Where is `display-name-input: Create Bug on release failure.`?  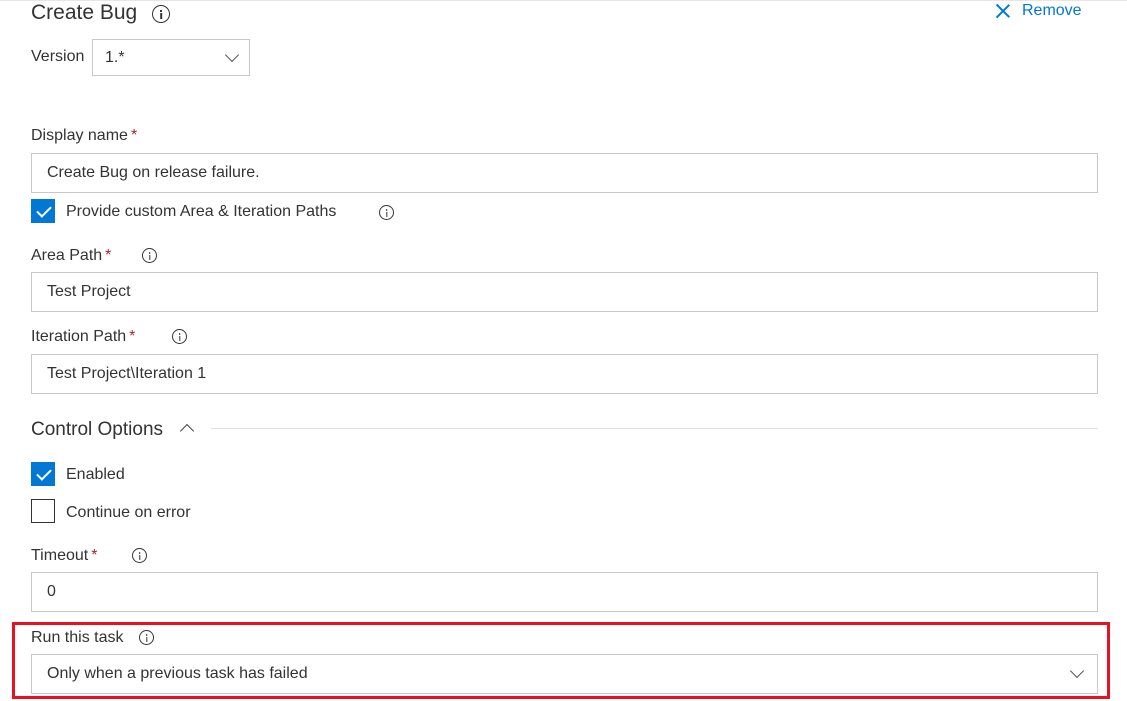 display-name-input: Create Bug on release failure. is located at coordinates (564, 173).